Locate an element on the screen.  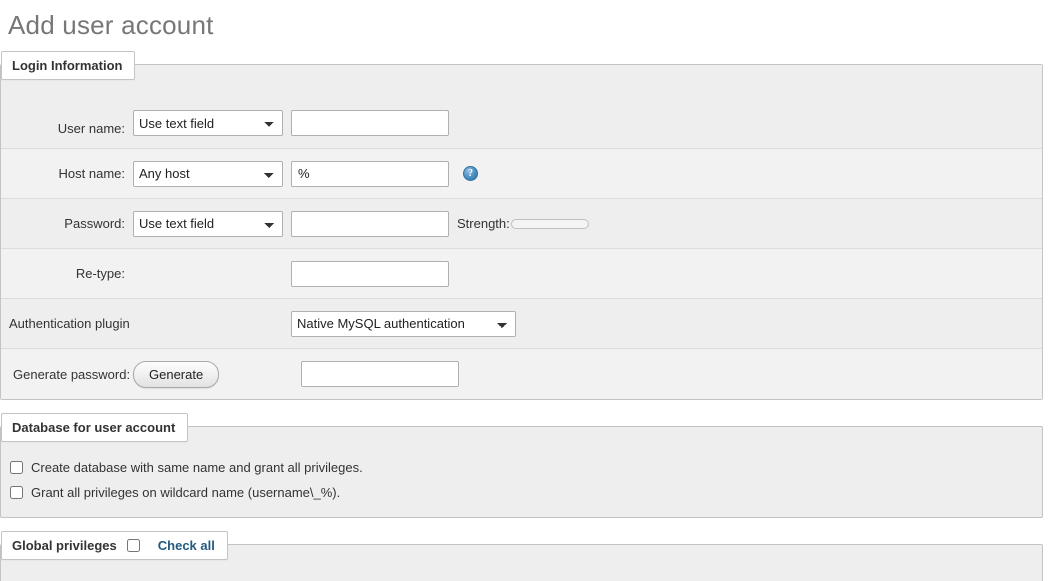
global-privileges-legend-label: Global privileges is located at coordinates (64, 545).